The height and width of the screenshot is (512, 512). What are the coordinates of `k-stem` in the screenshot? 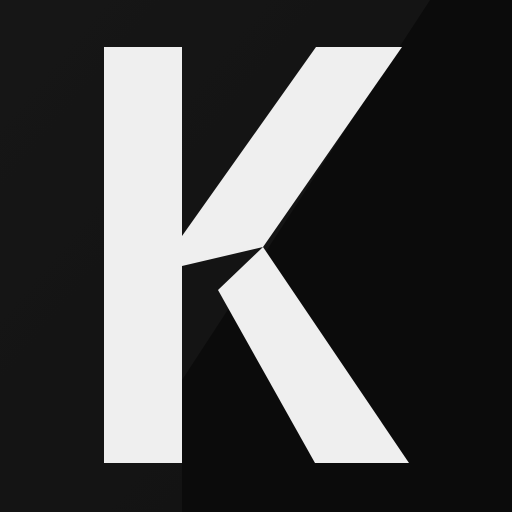 It's located at (143, 255).